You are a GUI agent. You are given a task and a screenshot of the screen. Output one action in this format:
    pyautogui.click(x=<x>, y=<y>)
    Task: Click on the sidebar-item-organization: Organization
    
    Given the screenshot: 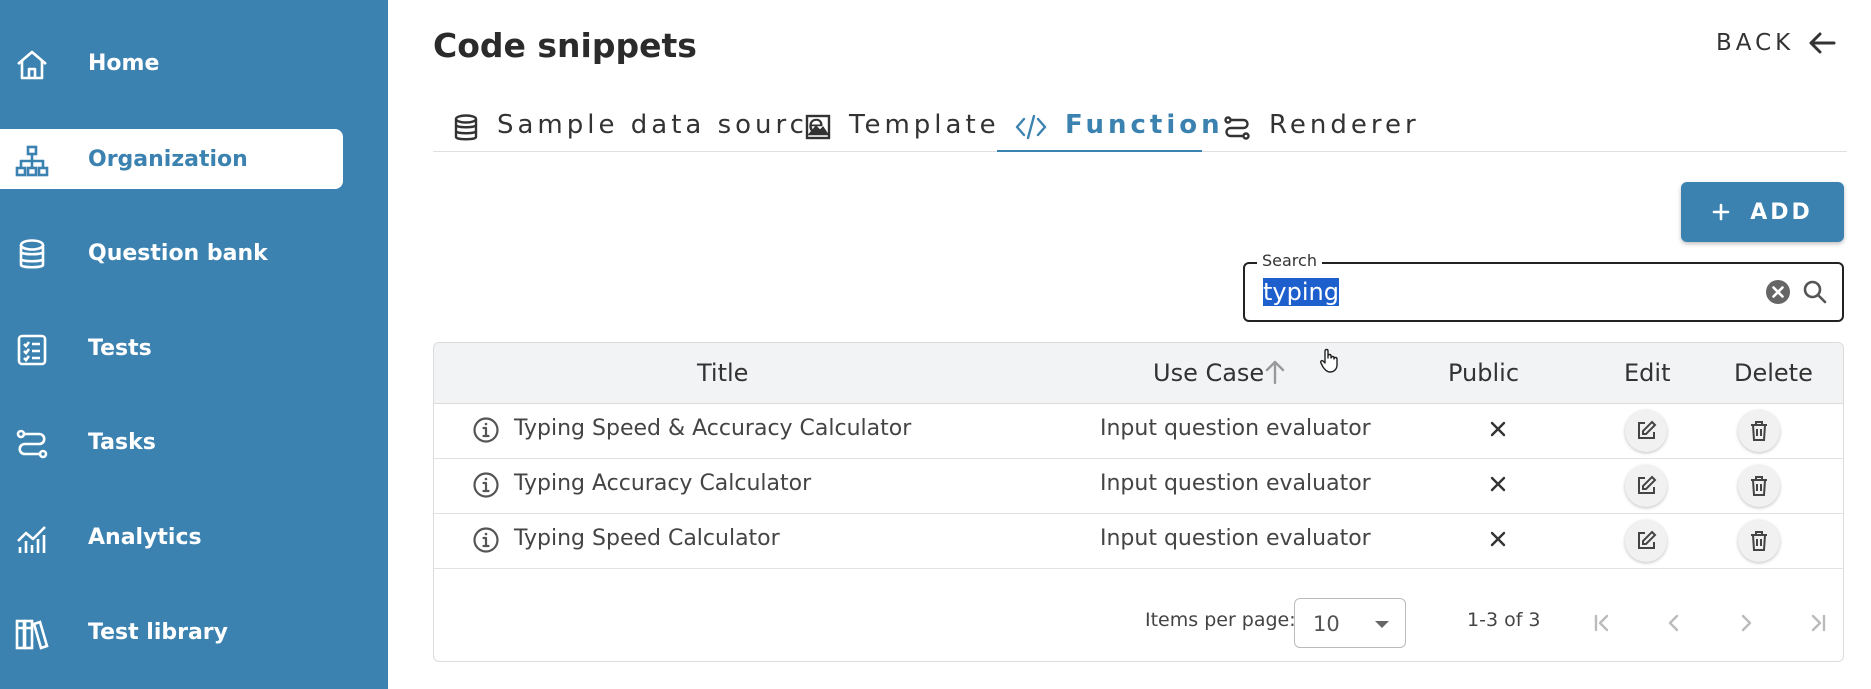 What is the action you would take?
    pyautogui.click(x=171, y=159)
    